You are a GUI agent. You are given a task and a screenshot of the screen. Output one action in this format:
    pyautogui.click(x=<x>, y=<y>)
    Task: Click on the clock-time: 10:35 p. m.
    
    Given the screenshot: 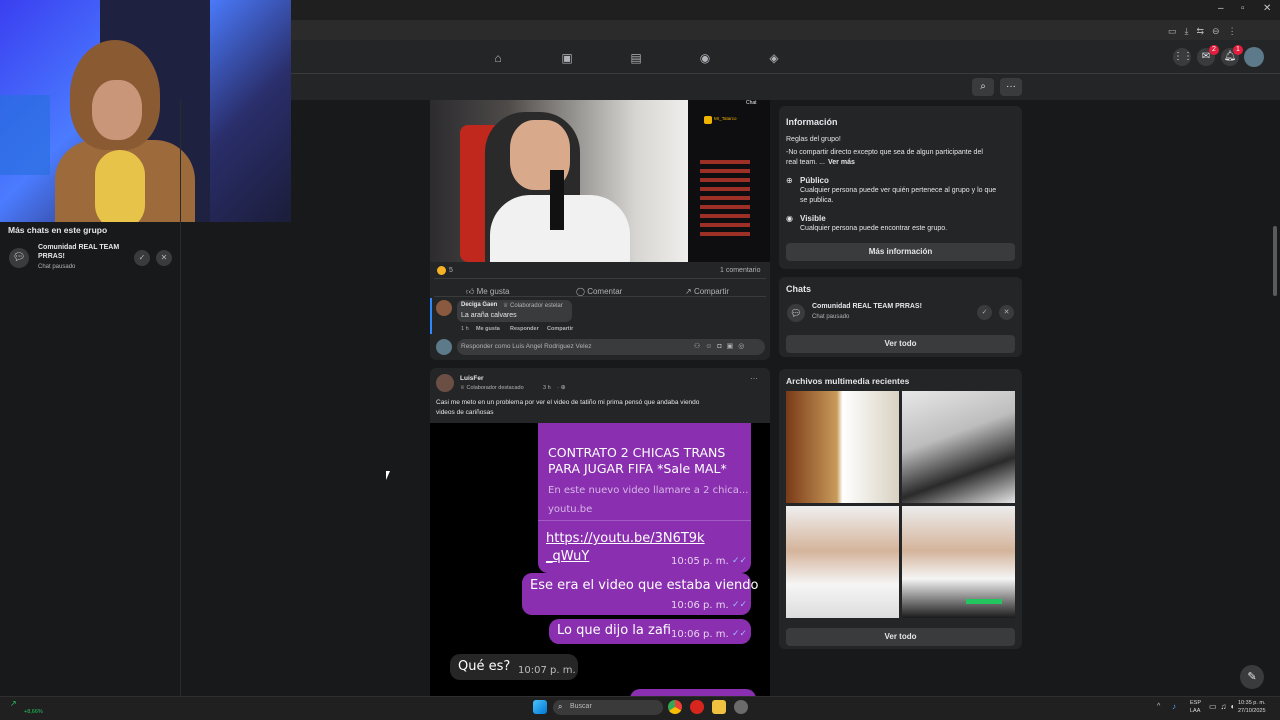 What is the action you would take?
    pyautogui.click(x=1252, y=703)
    